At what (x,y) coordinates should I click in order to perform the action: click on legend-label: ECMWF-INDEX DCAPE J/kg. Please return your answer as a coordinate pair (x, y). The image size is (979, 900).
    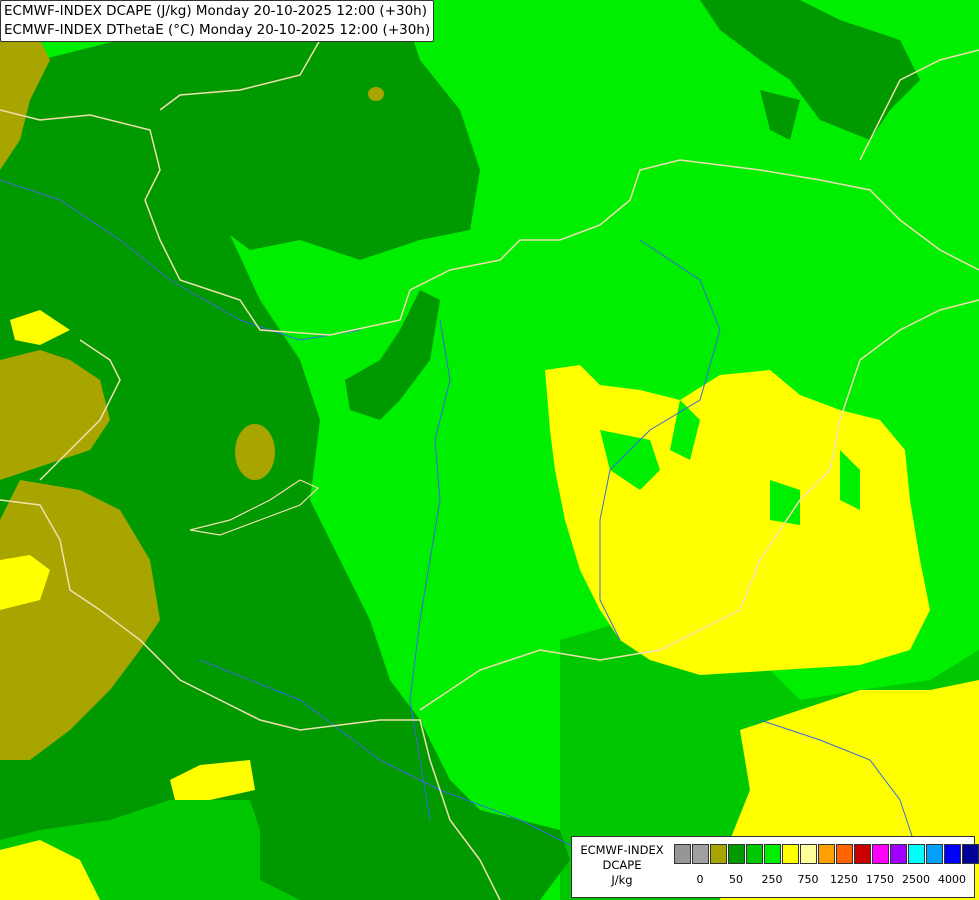
    Looking at the image, I should click on (622, 865).